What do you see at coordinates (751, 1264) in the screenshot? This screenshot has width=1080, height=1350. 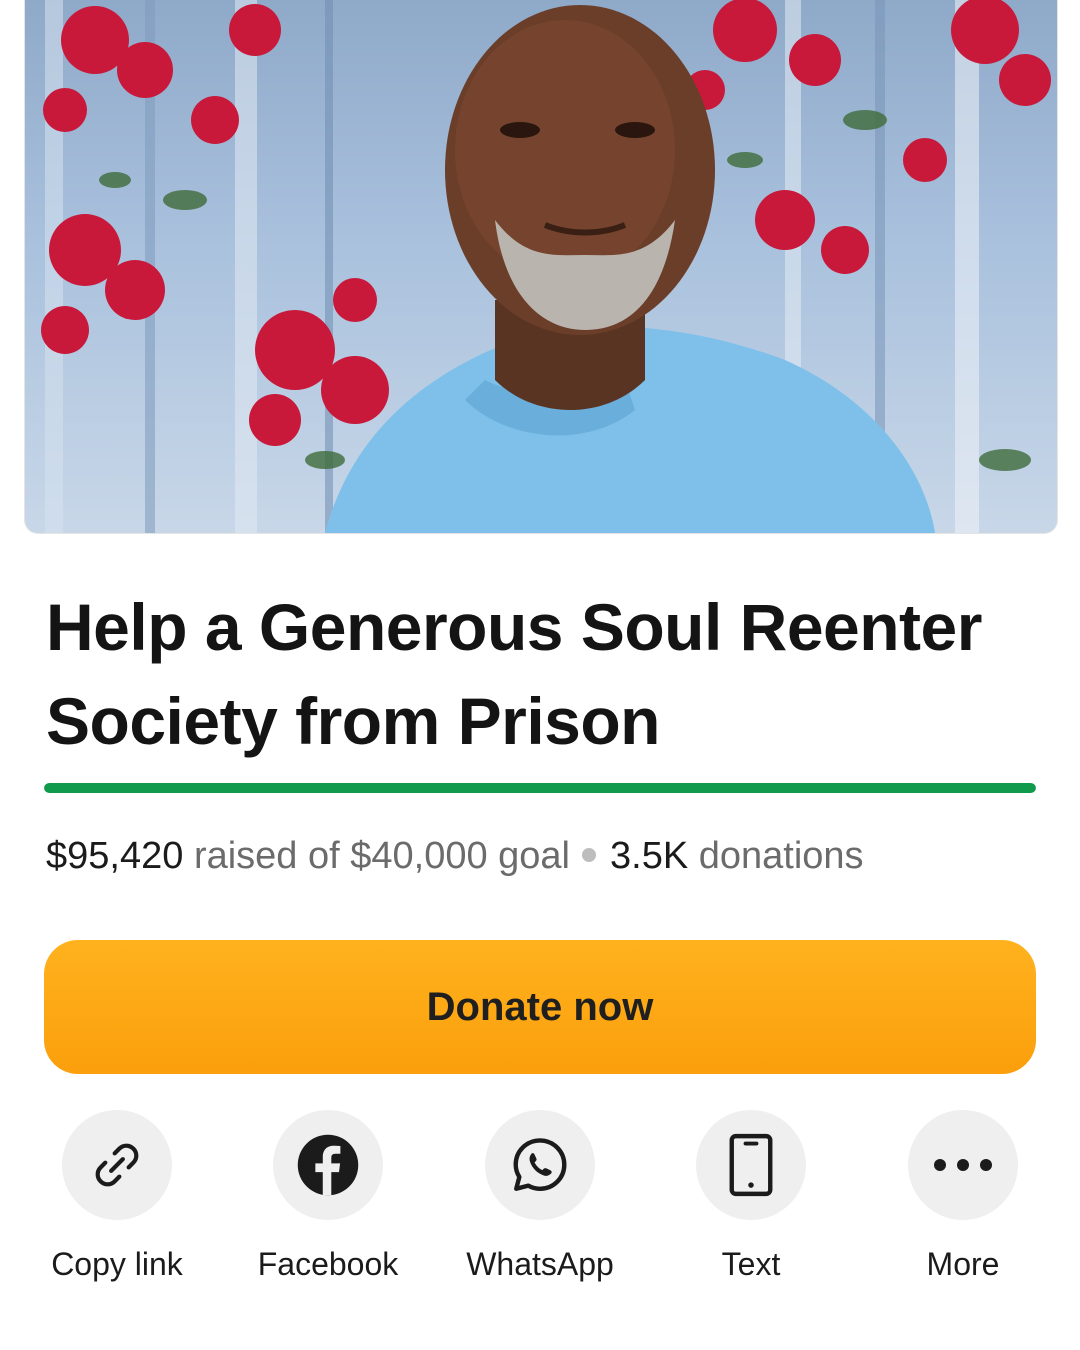 I see `share-label: Text` at bounding box center [751, 1264].